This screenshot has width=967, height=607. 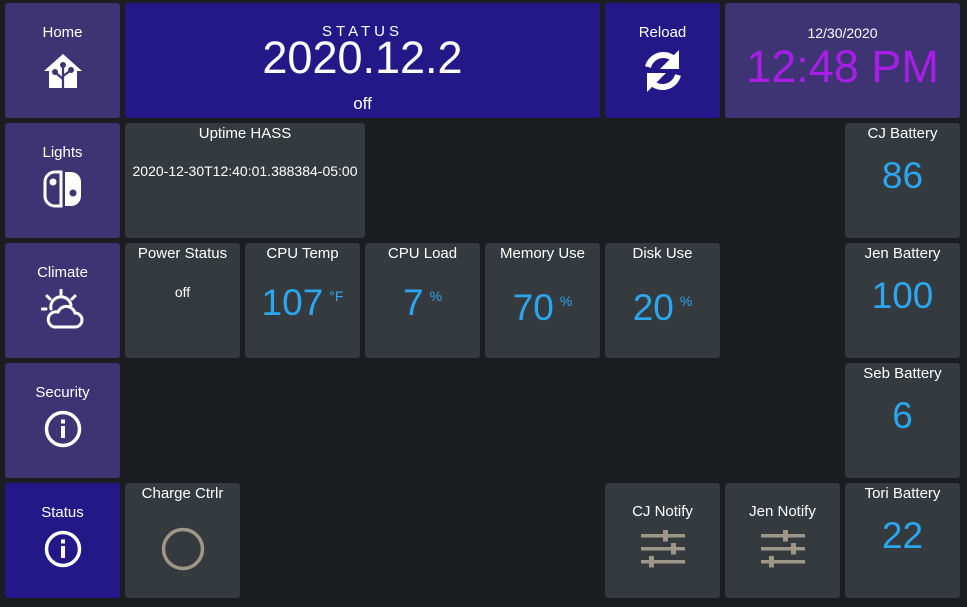 I want to click on refresh-icon, so click(x=662, y=71).